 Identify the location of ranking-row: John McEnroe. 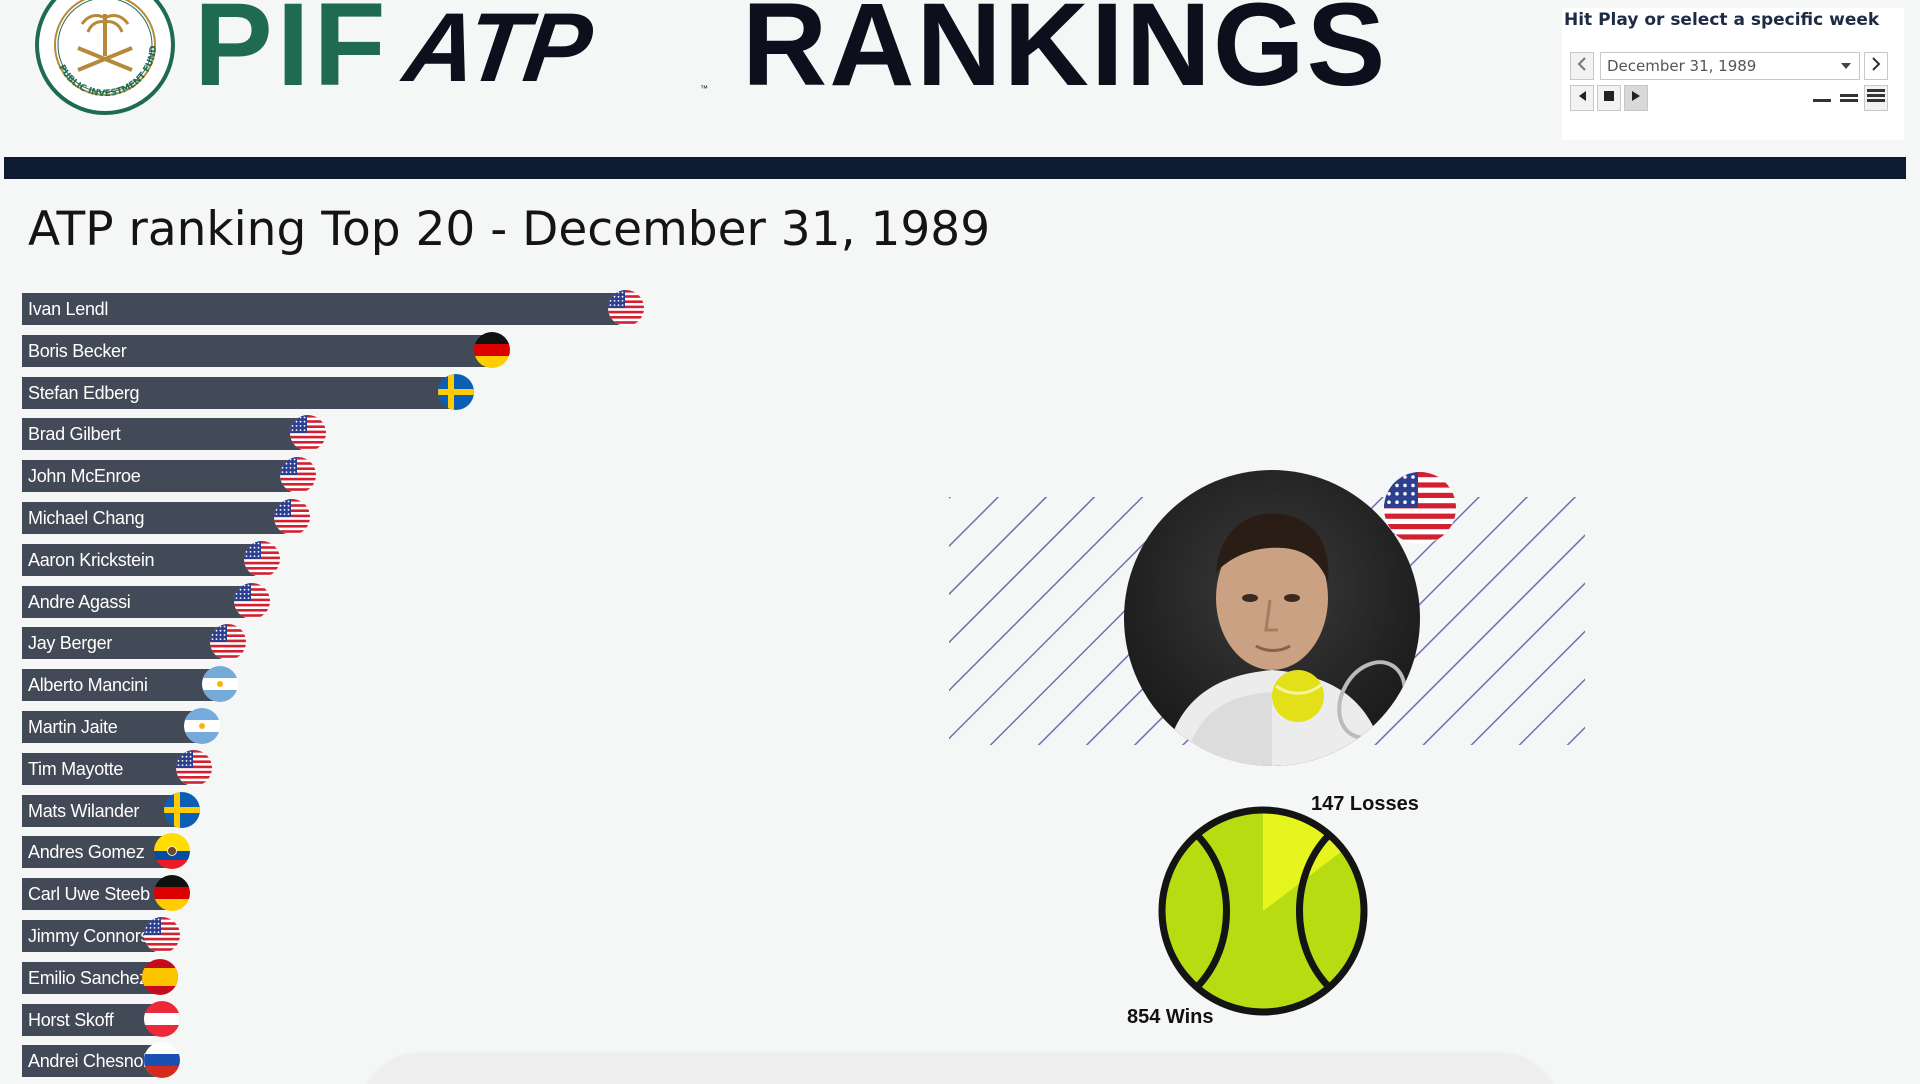
(180, 475).